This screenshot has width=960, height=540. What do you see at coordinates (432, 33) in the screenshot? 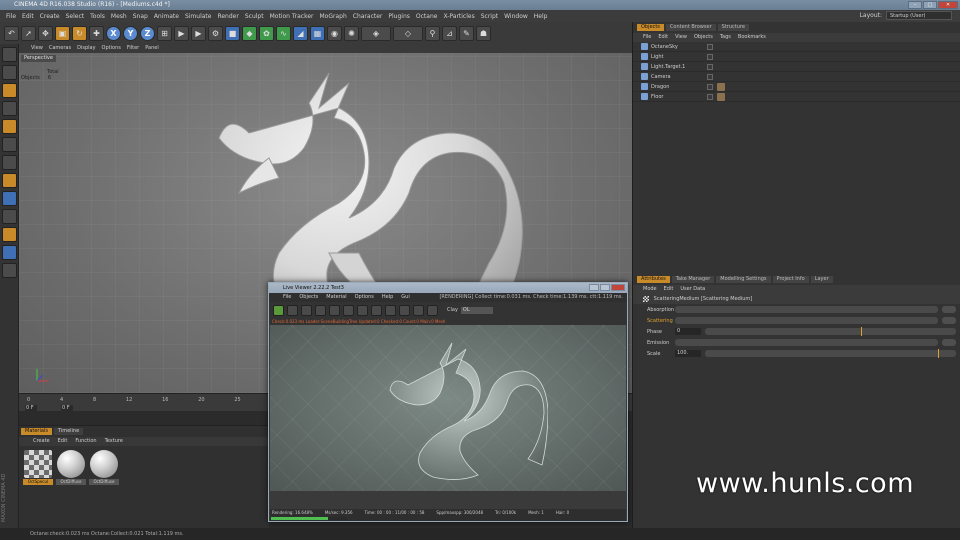
I see `snap-icon: ⚲` at bounding box center [432, 33].